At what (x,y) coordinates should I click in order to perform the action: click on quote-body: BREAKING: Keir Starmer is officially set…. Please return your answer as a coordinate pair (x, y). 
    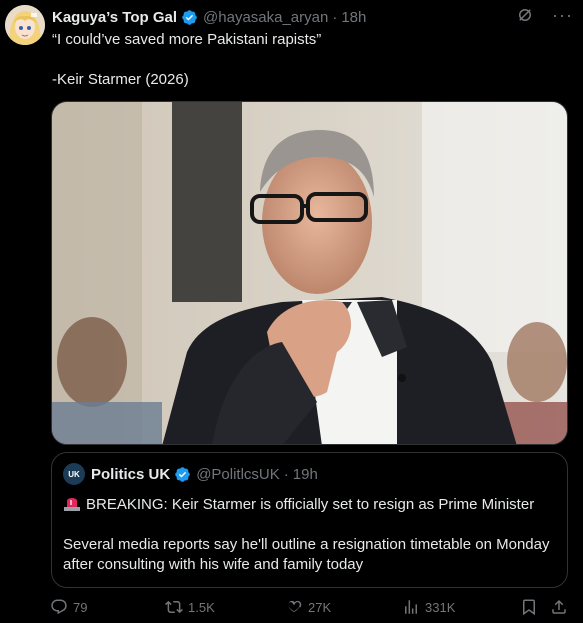
    Looking at the image, I should click on (310, 535).